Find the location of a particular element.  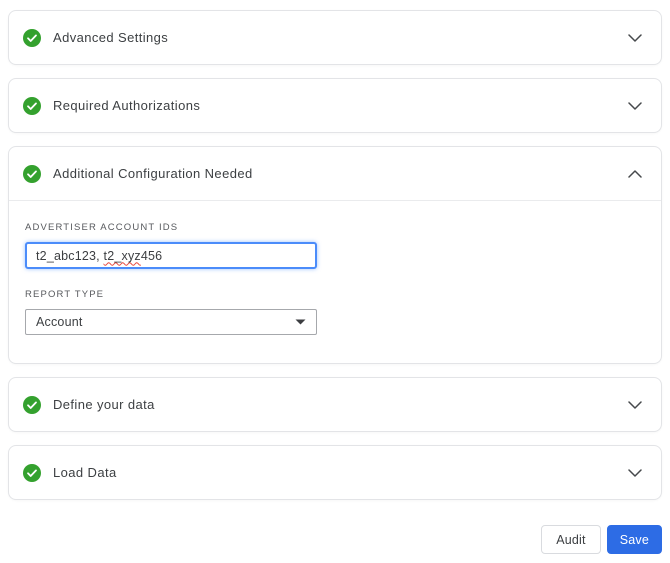

panel-header-additional-configuration: Additional Configuration Needed is located at coordinates (335, 173).